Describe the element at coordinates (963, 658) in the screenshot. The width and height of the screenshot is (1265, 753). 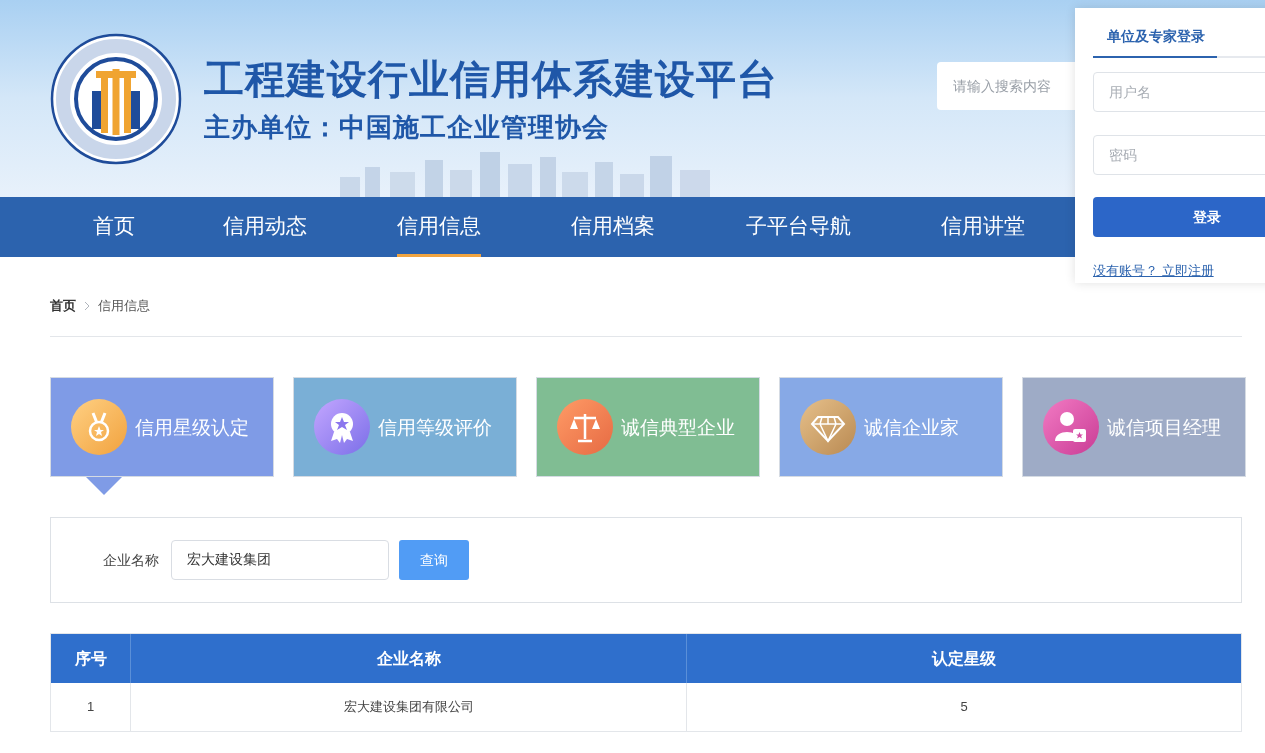
I see `column-header: 认定星级` at that location.